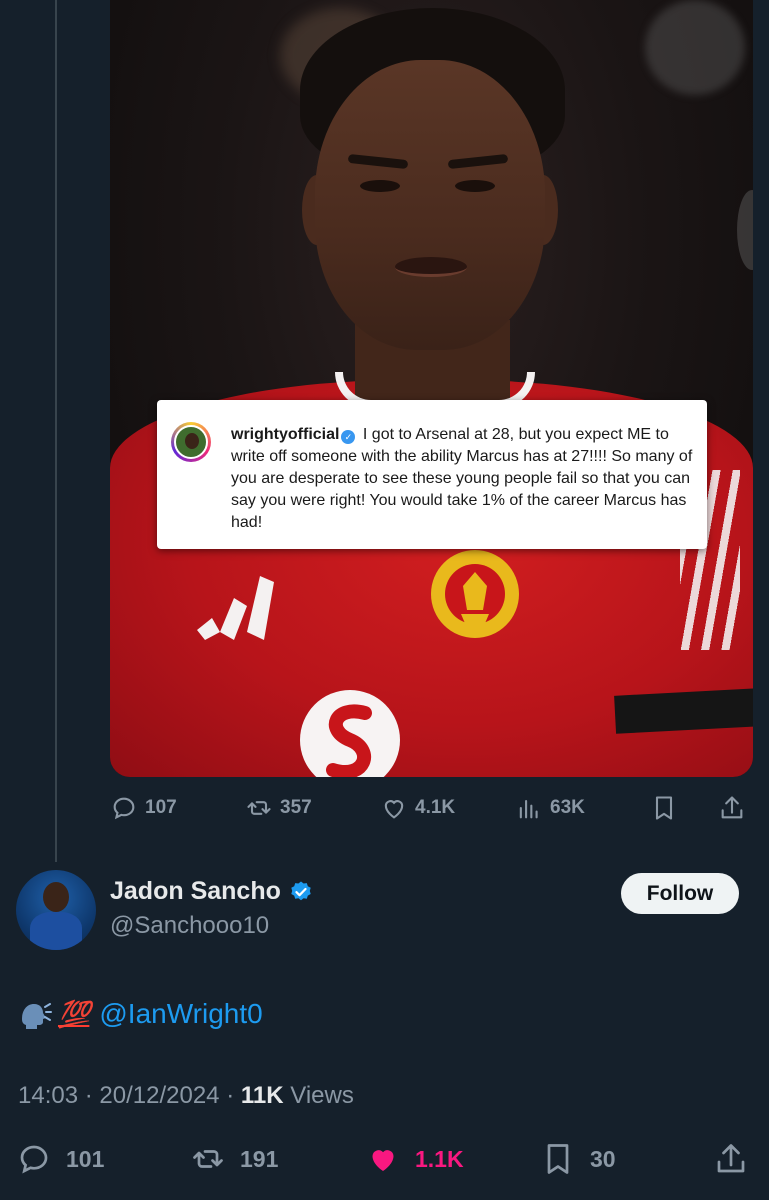 The height and width of the screenshot is (1200, 769). I want to click on sponsor-logo-icon, so click(350, 733).